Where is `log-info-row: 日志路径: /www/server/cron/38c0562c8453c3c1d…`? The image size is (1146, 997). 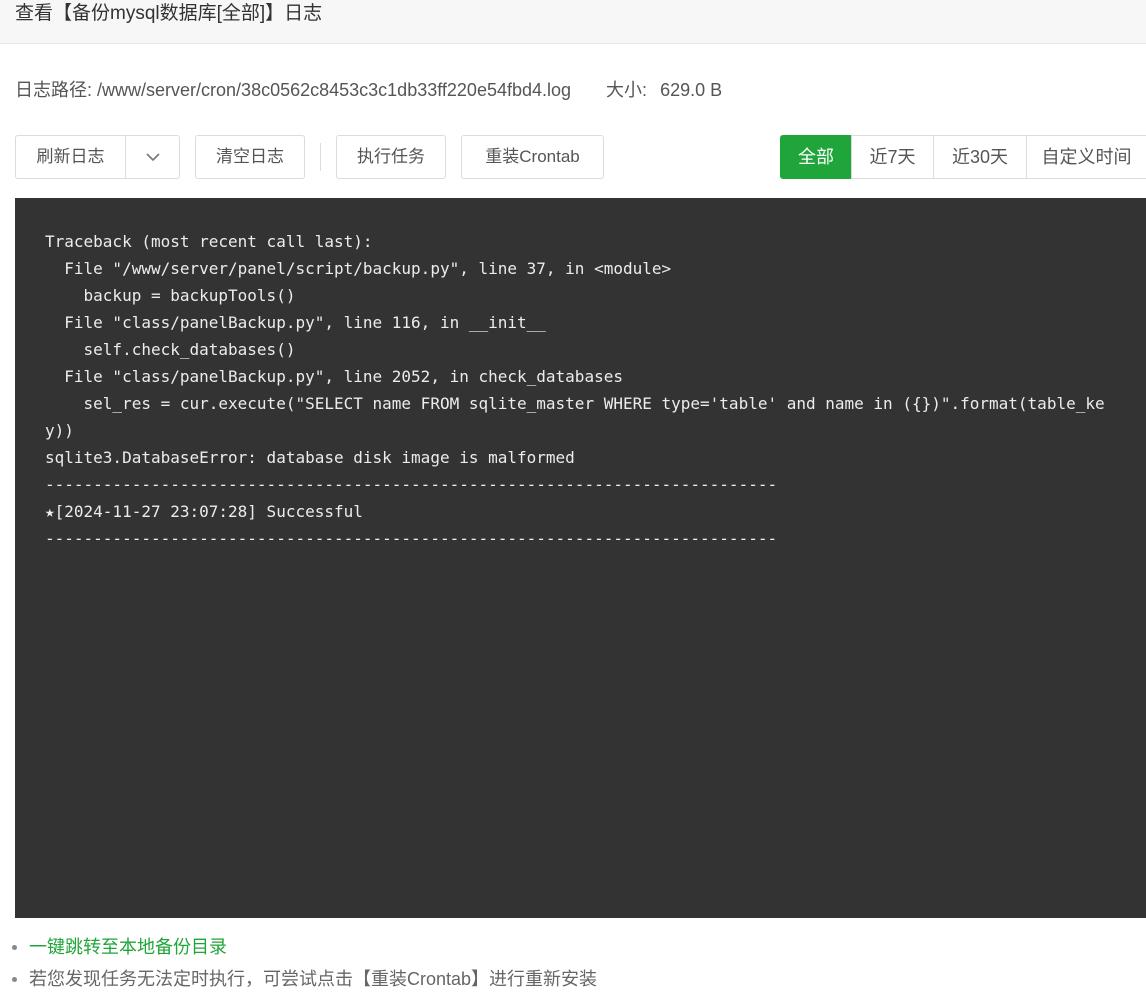 log-info-row: 日志路径: /www/server/cron/38c0562c8453c3c1d… is located at coordinates (368, 90).